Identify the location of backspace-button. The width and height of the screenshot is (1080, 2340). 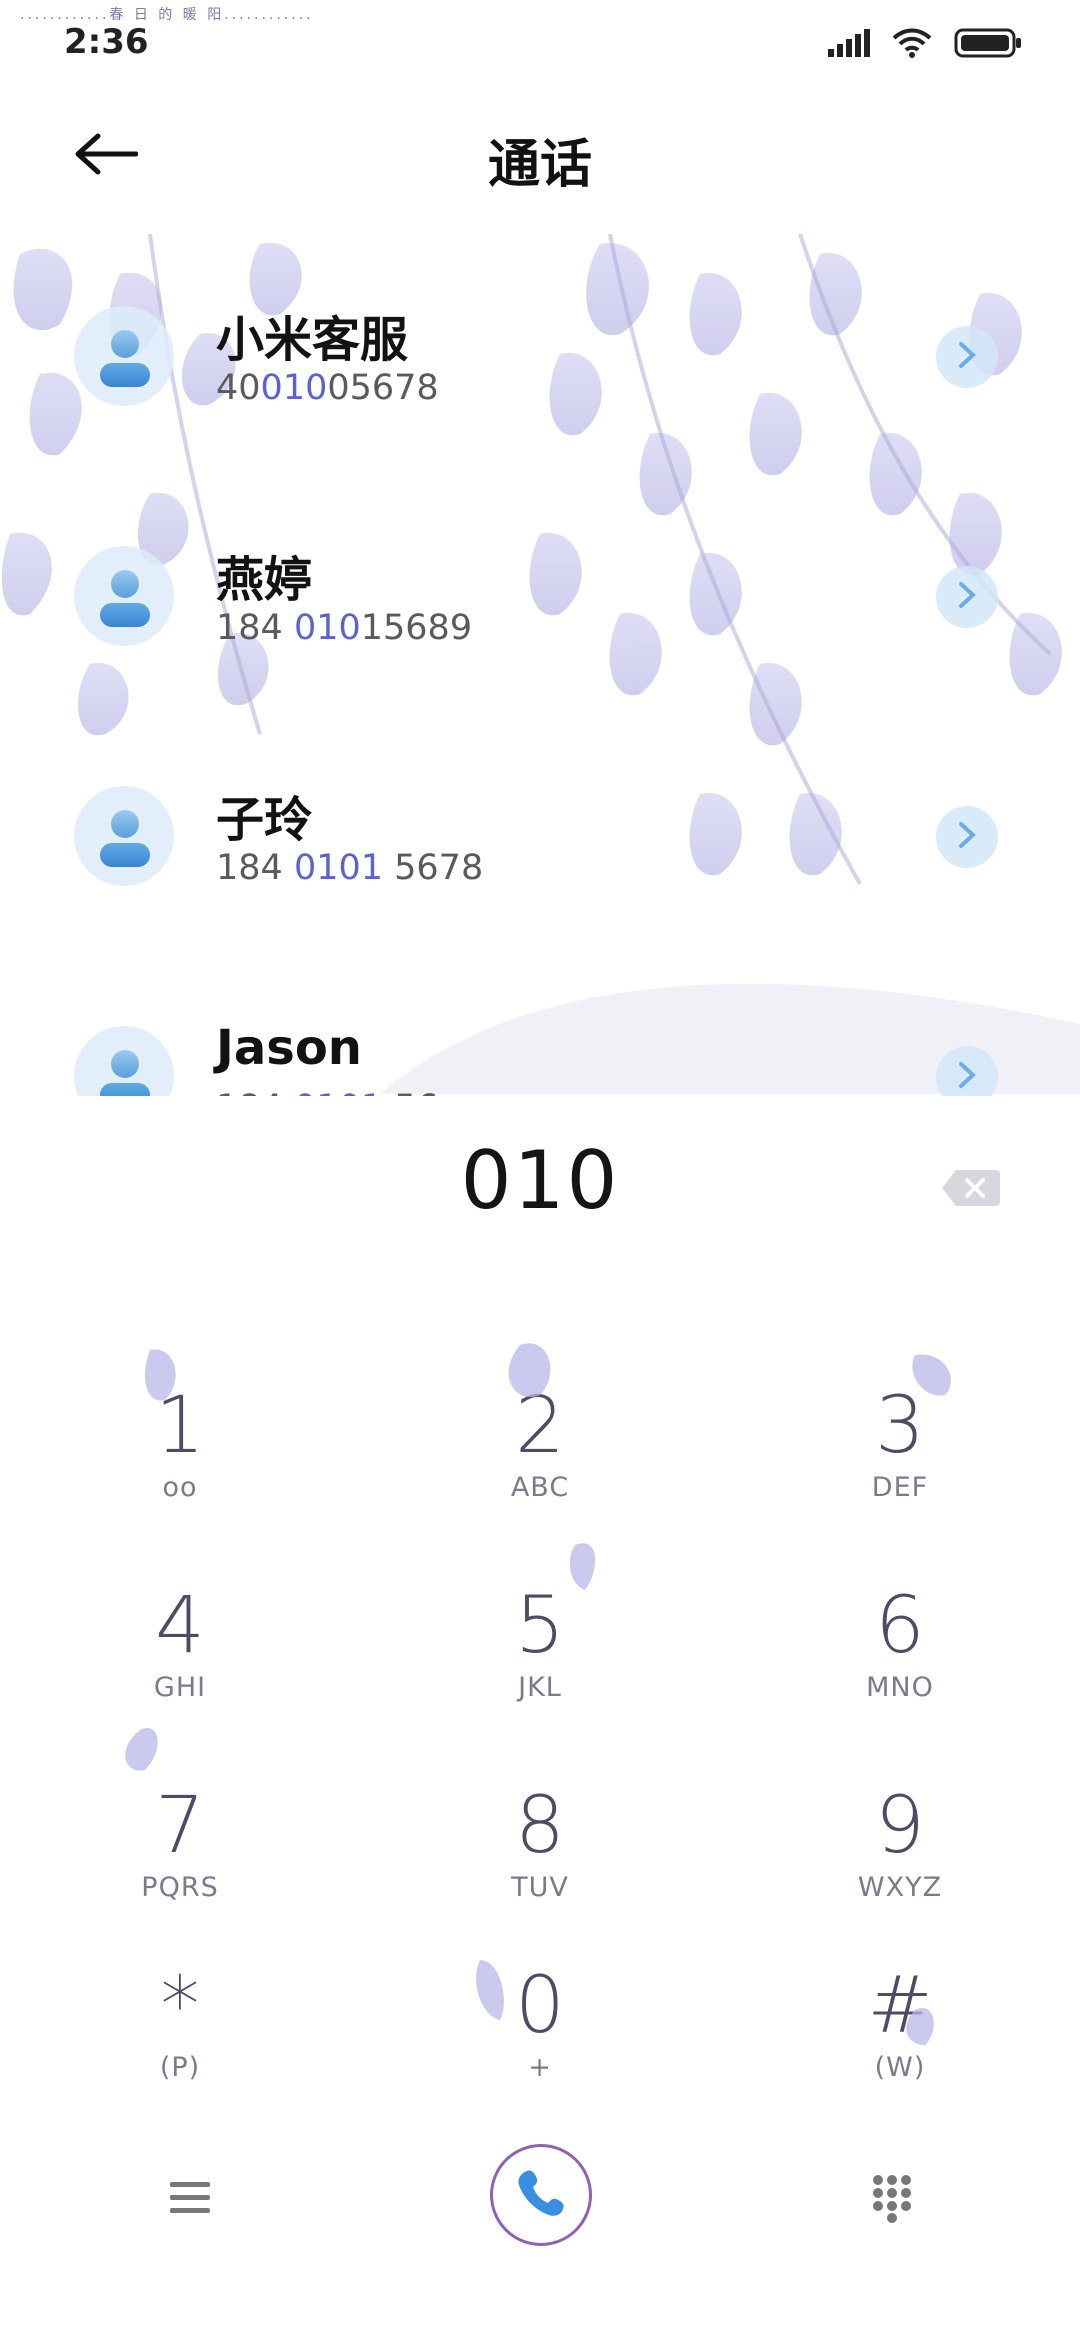
(971, 1188).